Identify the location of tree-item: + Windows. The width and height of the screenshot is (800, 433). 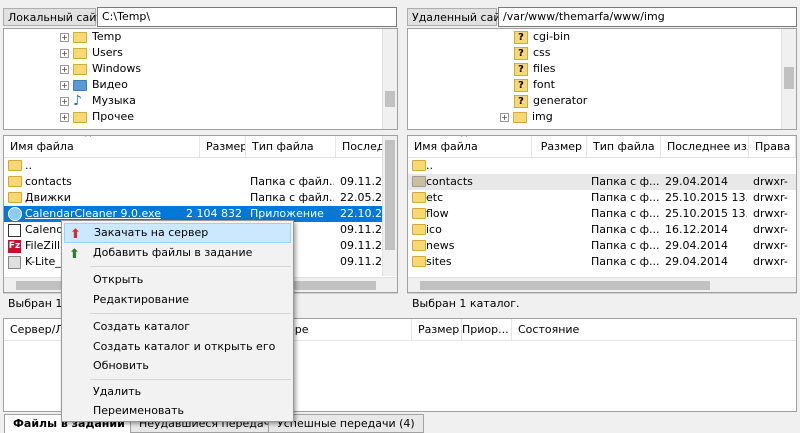
(100, 69).